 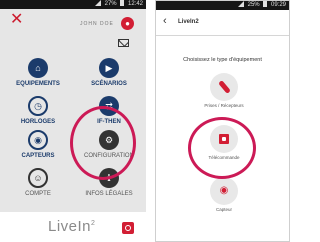 What do you see at coordinates (38, 156) in the screenshot?
I see `menu-item-label: CAPTEURS` at bounding box center [38, 156].